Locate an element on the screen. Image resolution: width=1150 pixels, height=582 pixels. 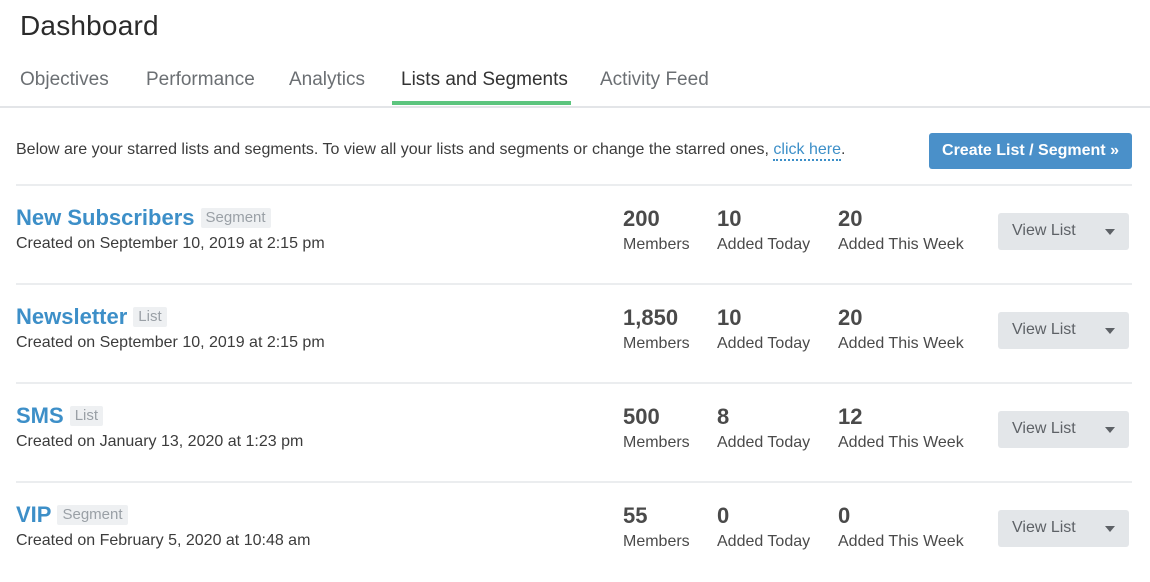
page-title: Dashboard is located at coordinates (89, 25).